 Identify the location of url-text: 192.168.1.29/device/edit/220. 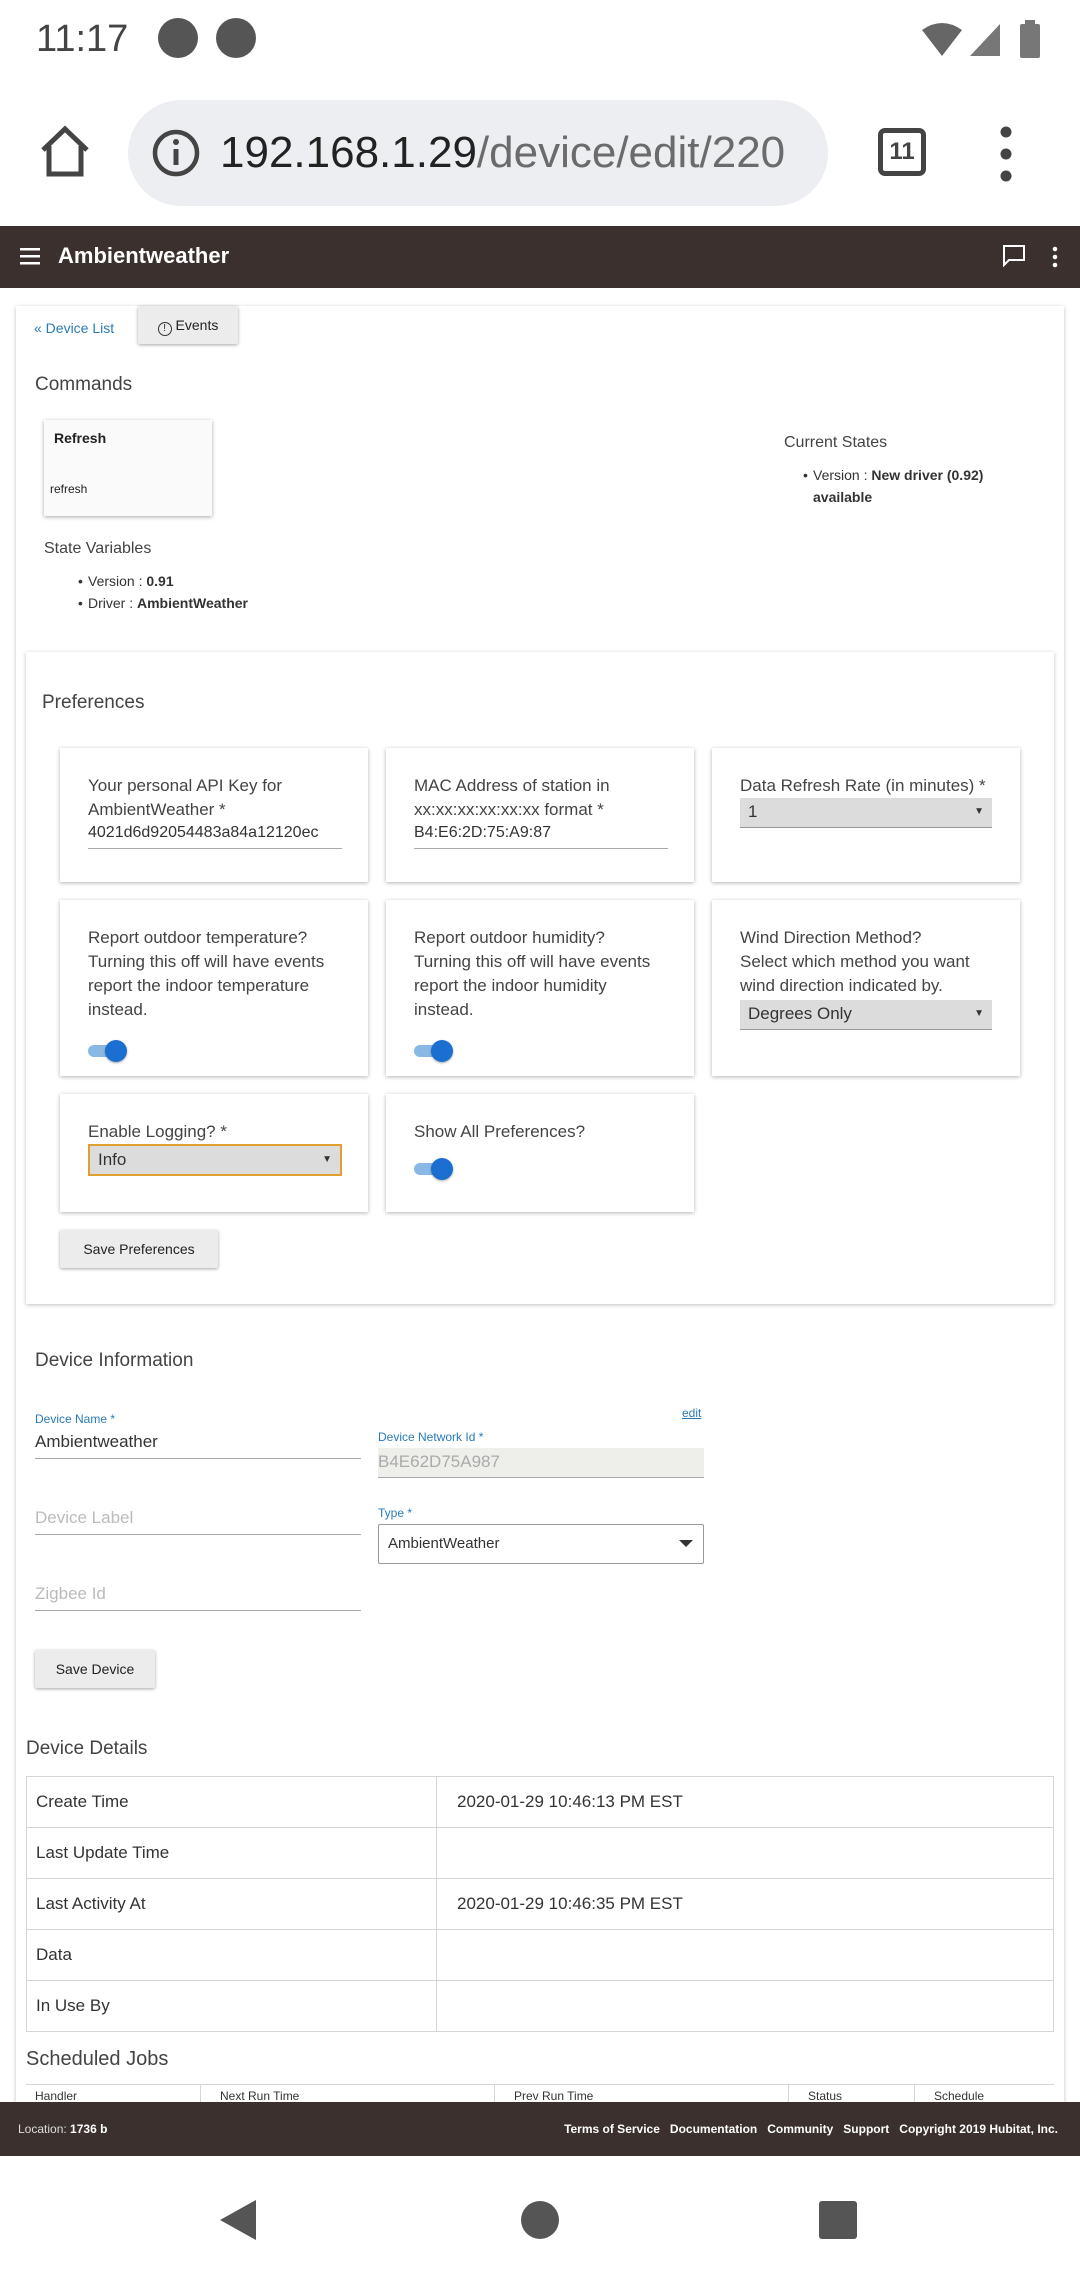
(502, 153).